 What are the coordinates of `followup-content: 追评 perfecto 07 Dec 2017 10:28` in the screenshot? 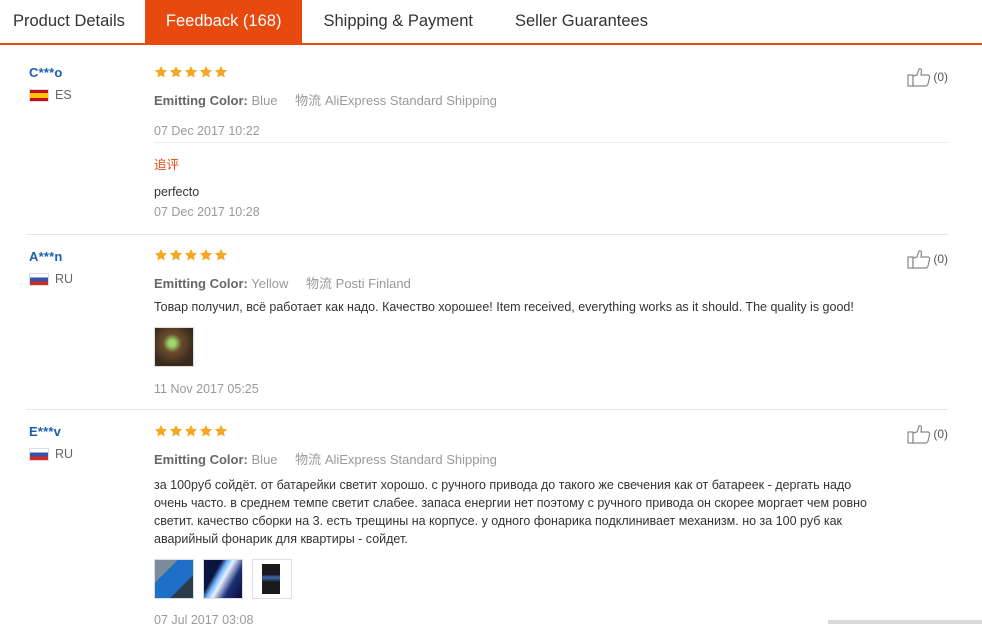 It's located at (548, 186).